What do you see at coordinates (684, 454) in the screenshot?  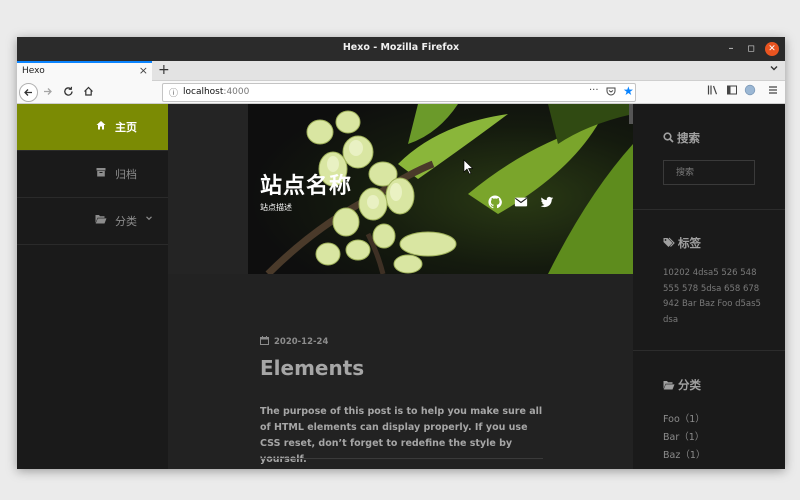 I see `category-link: Baz（1）` at bounding box center [684, 454].